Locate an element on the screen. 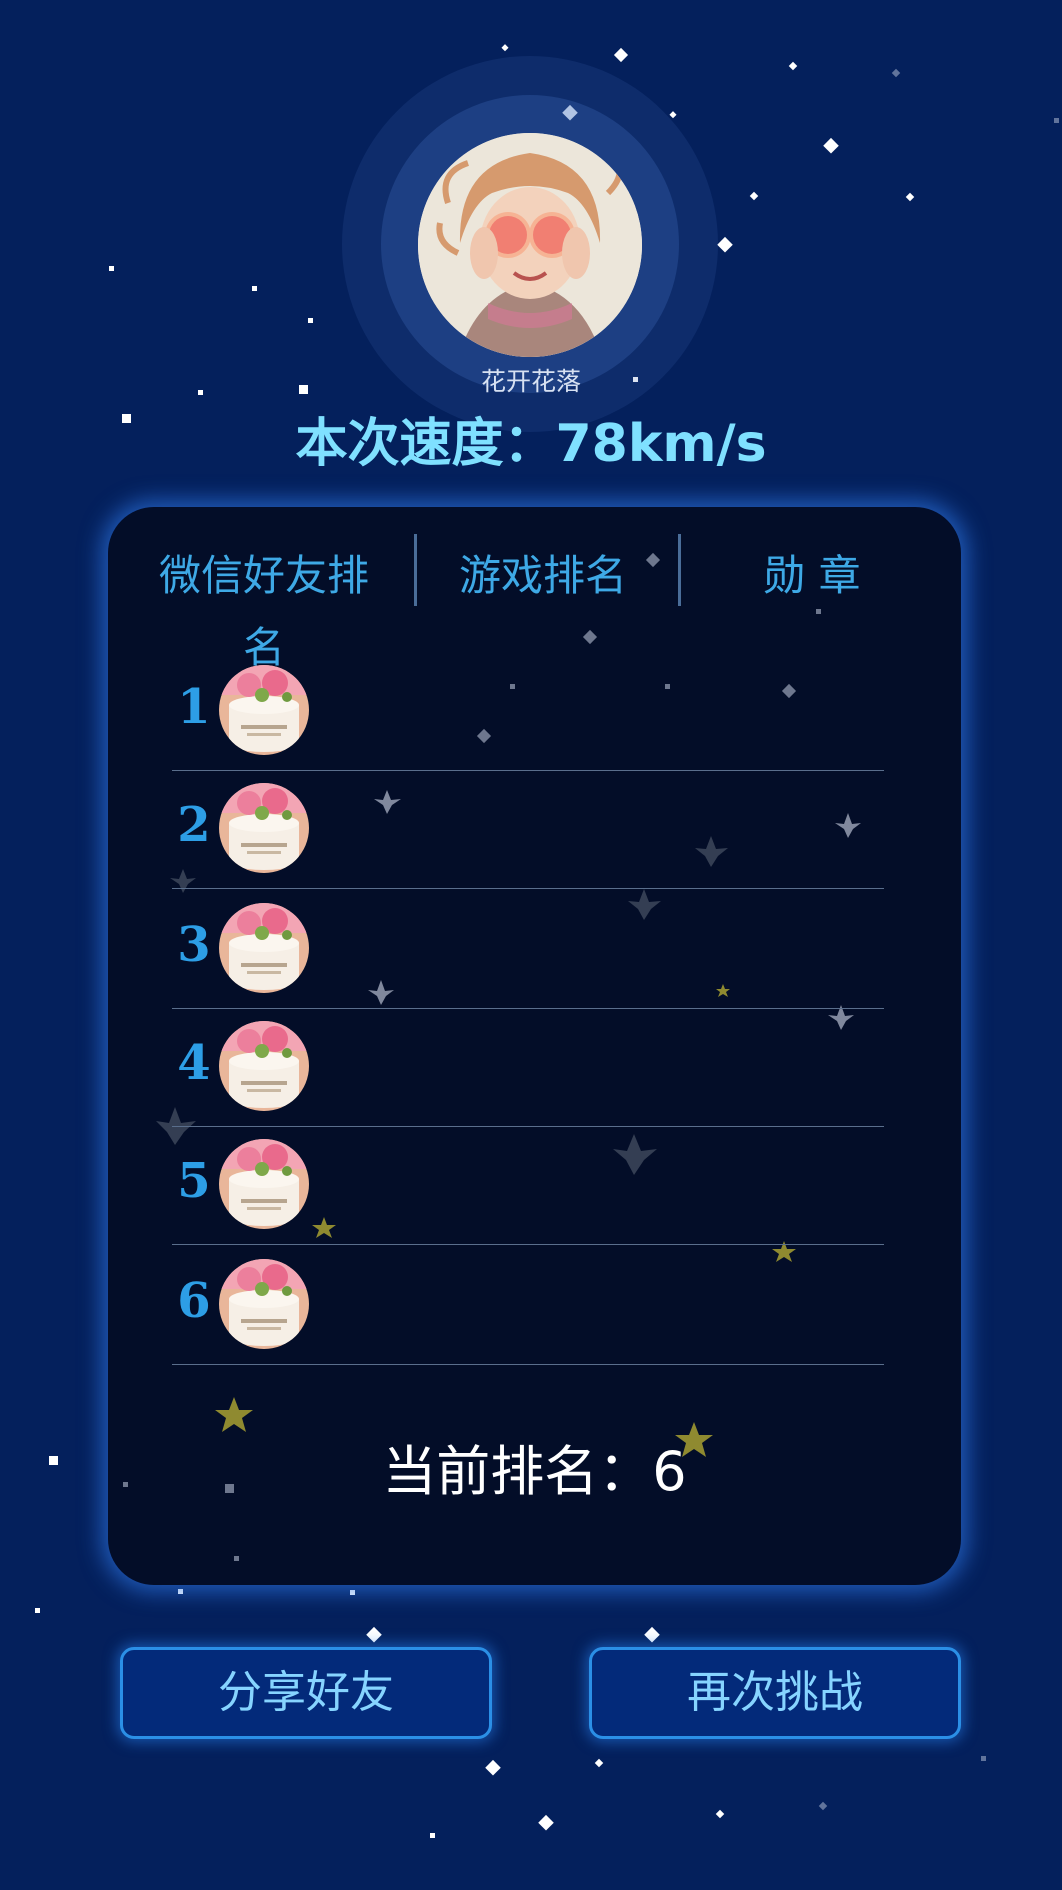 The width and height of the screenshot is (1062, 1890). rank-number: 3 is located at coordinates (194, 945).